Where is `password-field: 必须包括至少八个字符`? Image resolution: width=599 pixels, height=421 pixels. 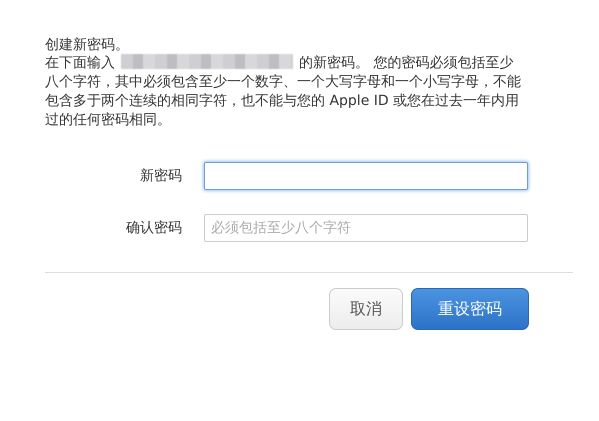 password-field: 必须包括至少八个字符 is located at coordinates (366, 228).